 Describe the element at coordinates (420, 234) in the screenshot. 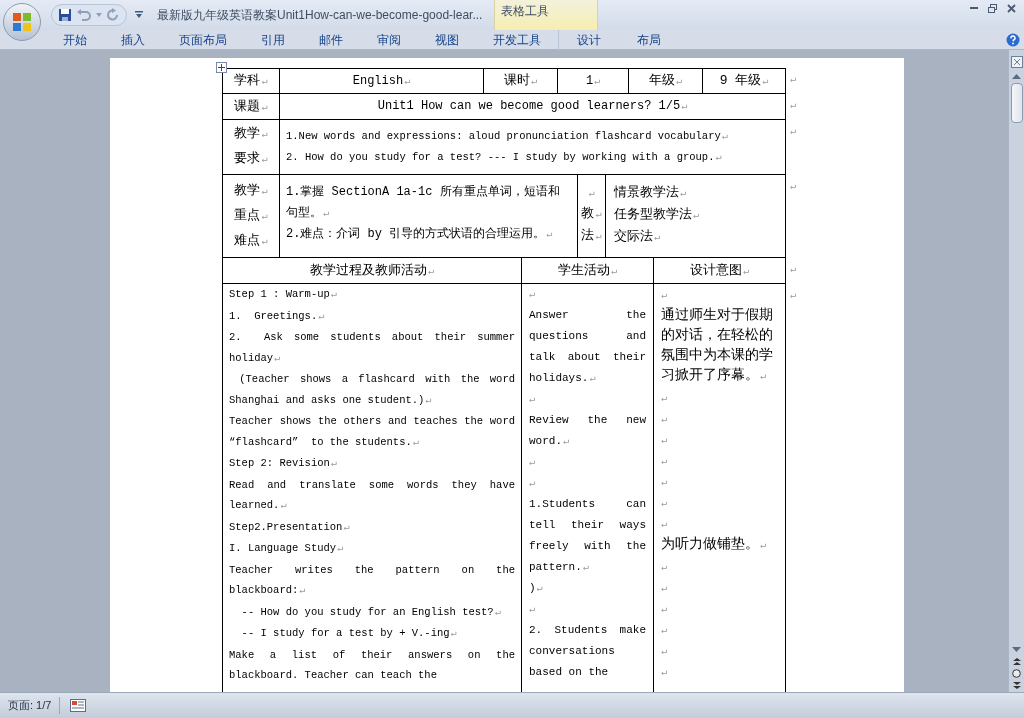

I see `cell-text: 2.难点：介词 by 引导的方式状语的合理运用。↵` at that location.